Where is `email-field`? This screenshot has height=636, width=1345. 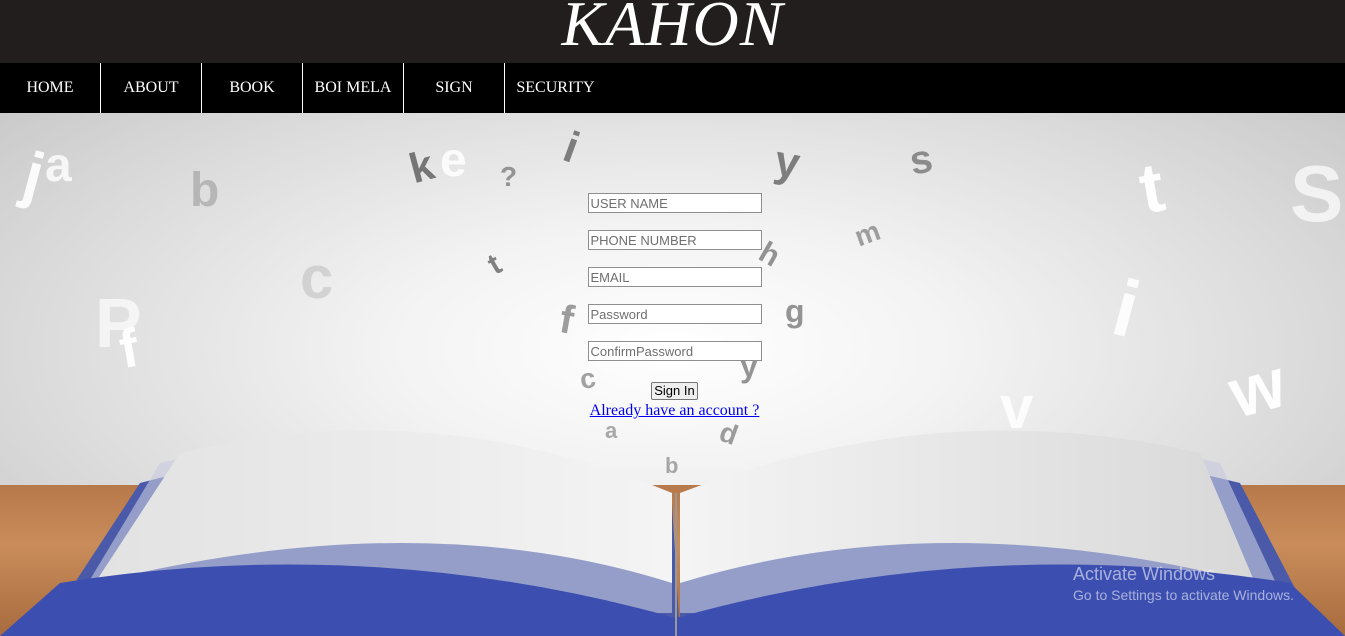
email-field is located at coordinates (674, 277).